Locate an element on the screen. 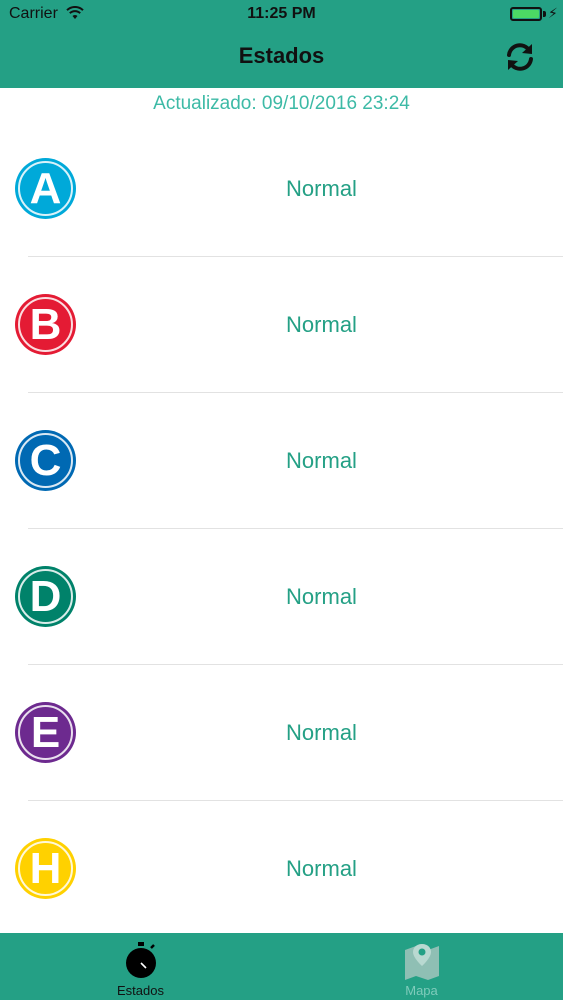  stopwatch-icon is located at coordinates (140, 960).